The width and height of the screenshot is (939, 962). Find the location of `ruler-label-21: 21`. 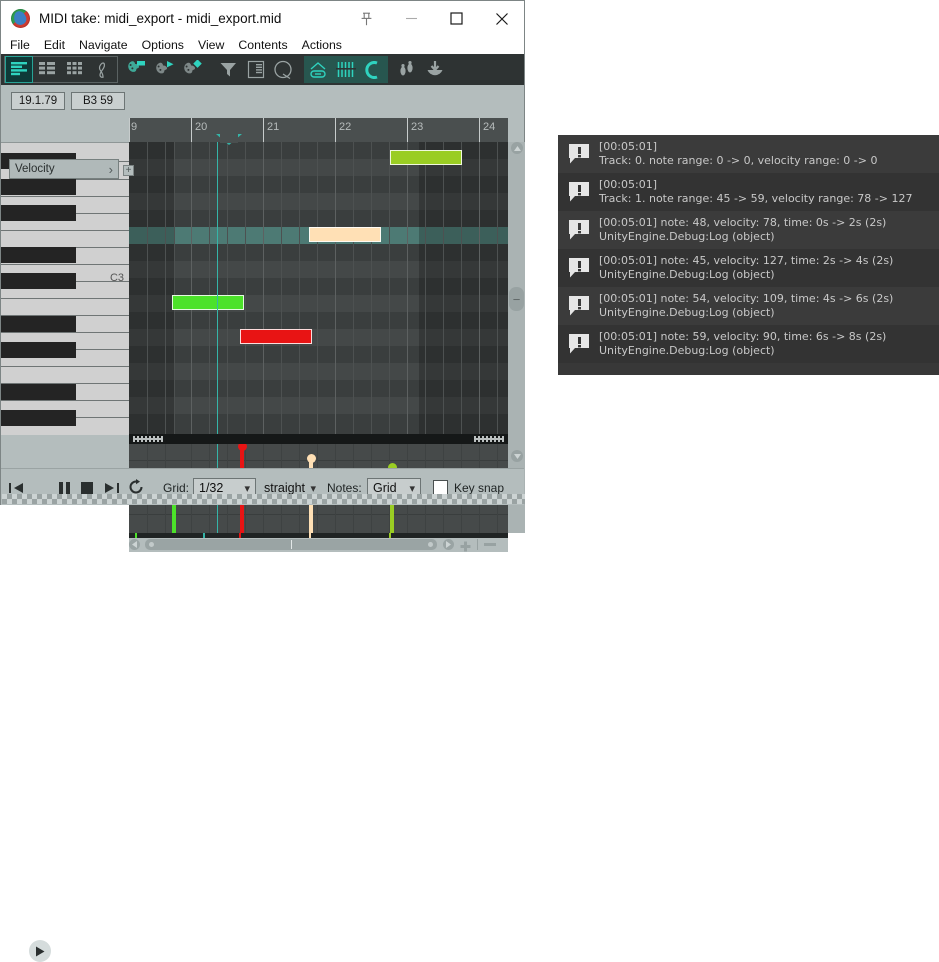

ruler-label-21: 21 is located at coordinates (273, 127).